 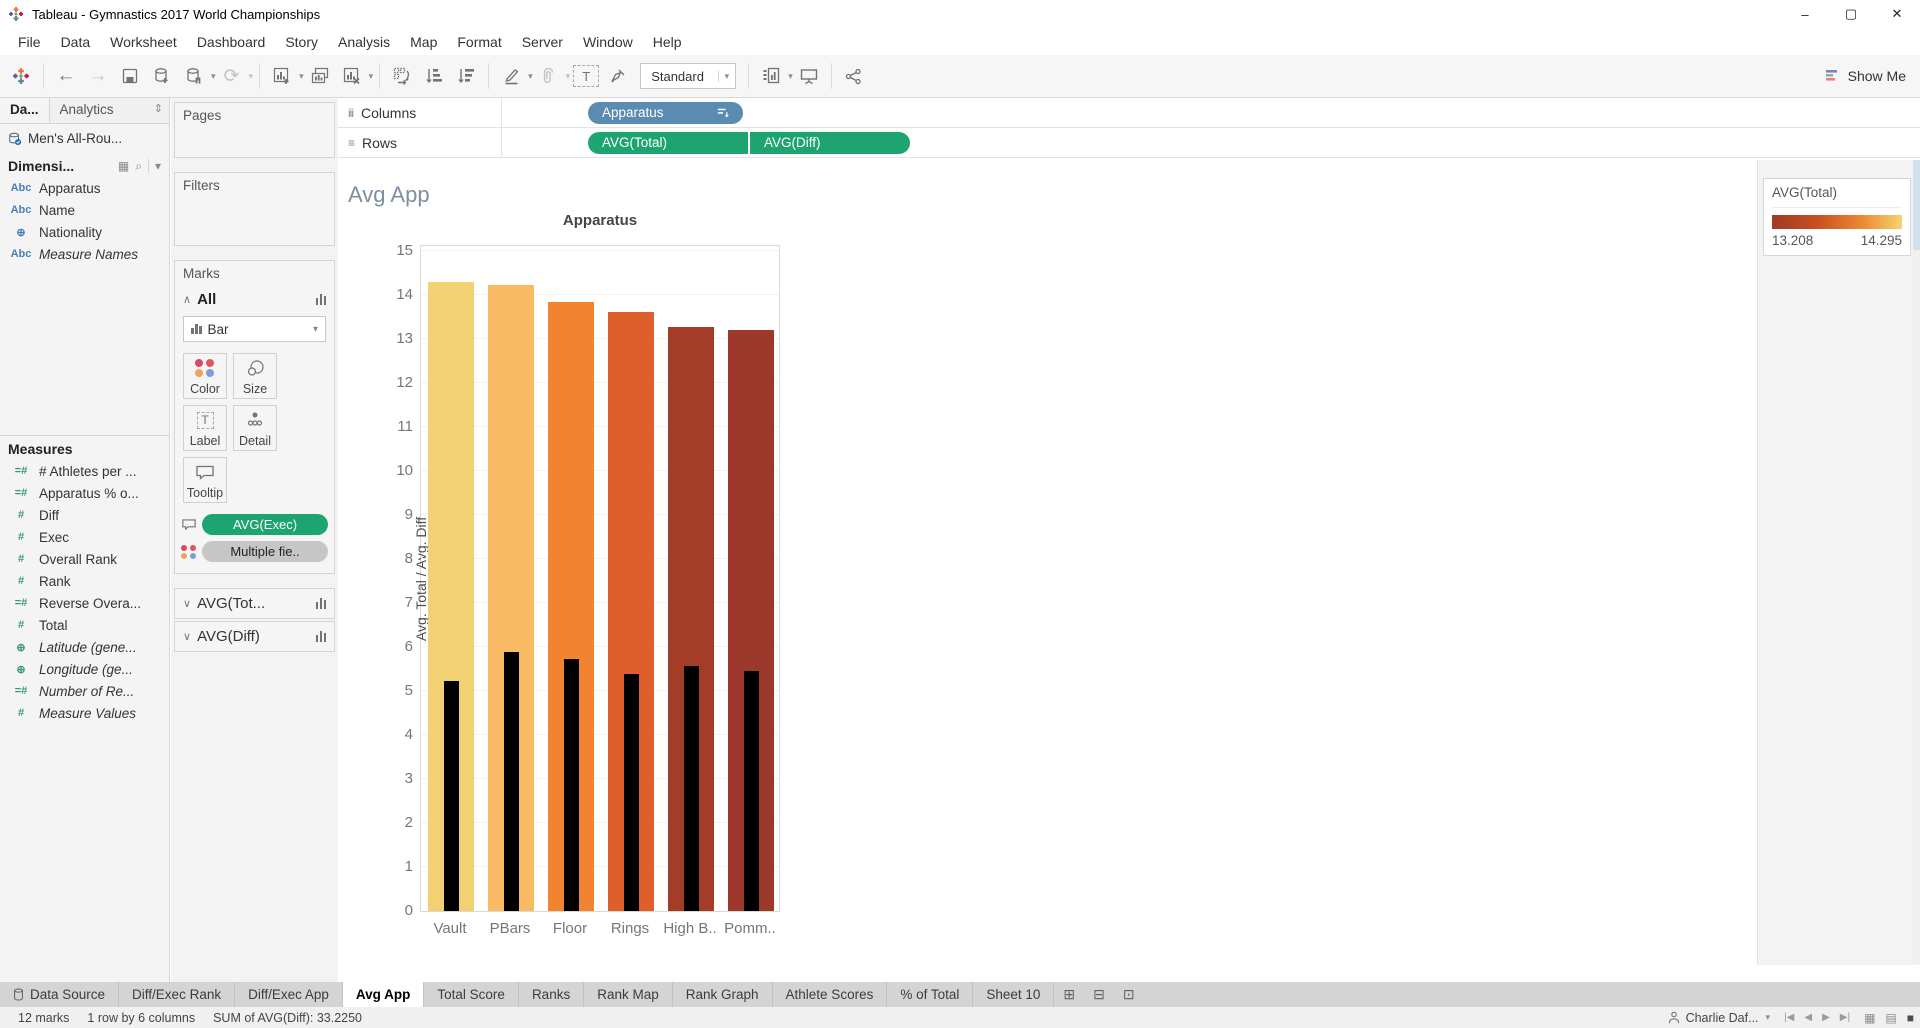 What do you see at coordinates (771, 76) in the screenshot?
I see `show-hide-cards-icon` at bounding box center [771, 76].